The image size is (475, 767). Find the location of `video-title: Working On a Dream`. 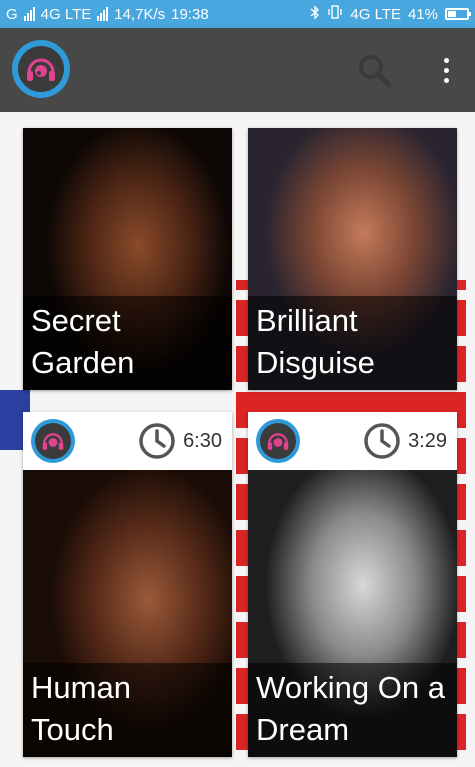

video-title: Working On a Dream is located at coordinates (352, 710).